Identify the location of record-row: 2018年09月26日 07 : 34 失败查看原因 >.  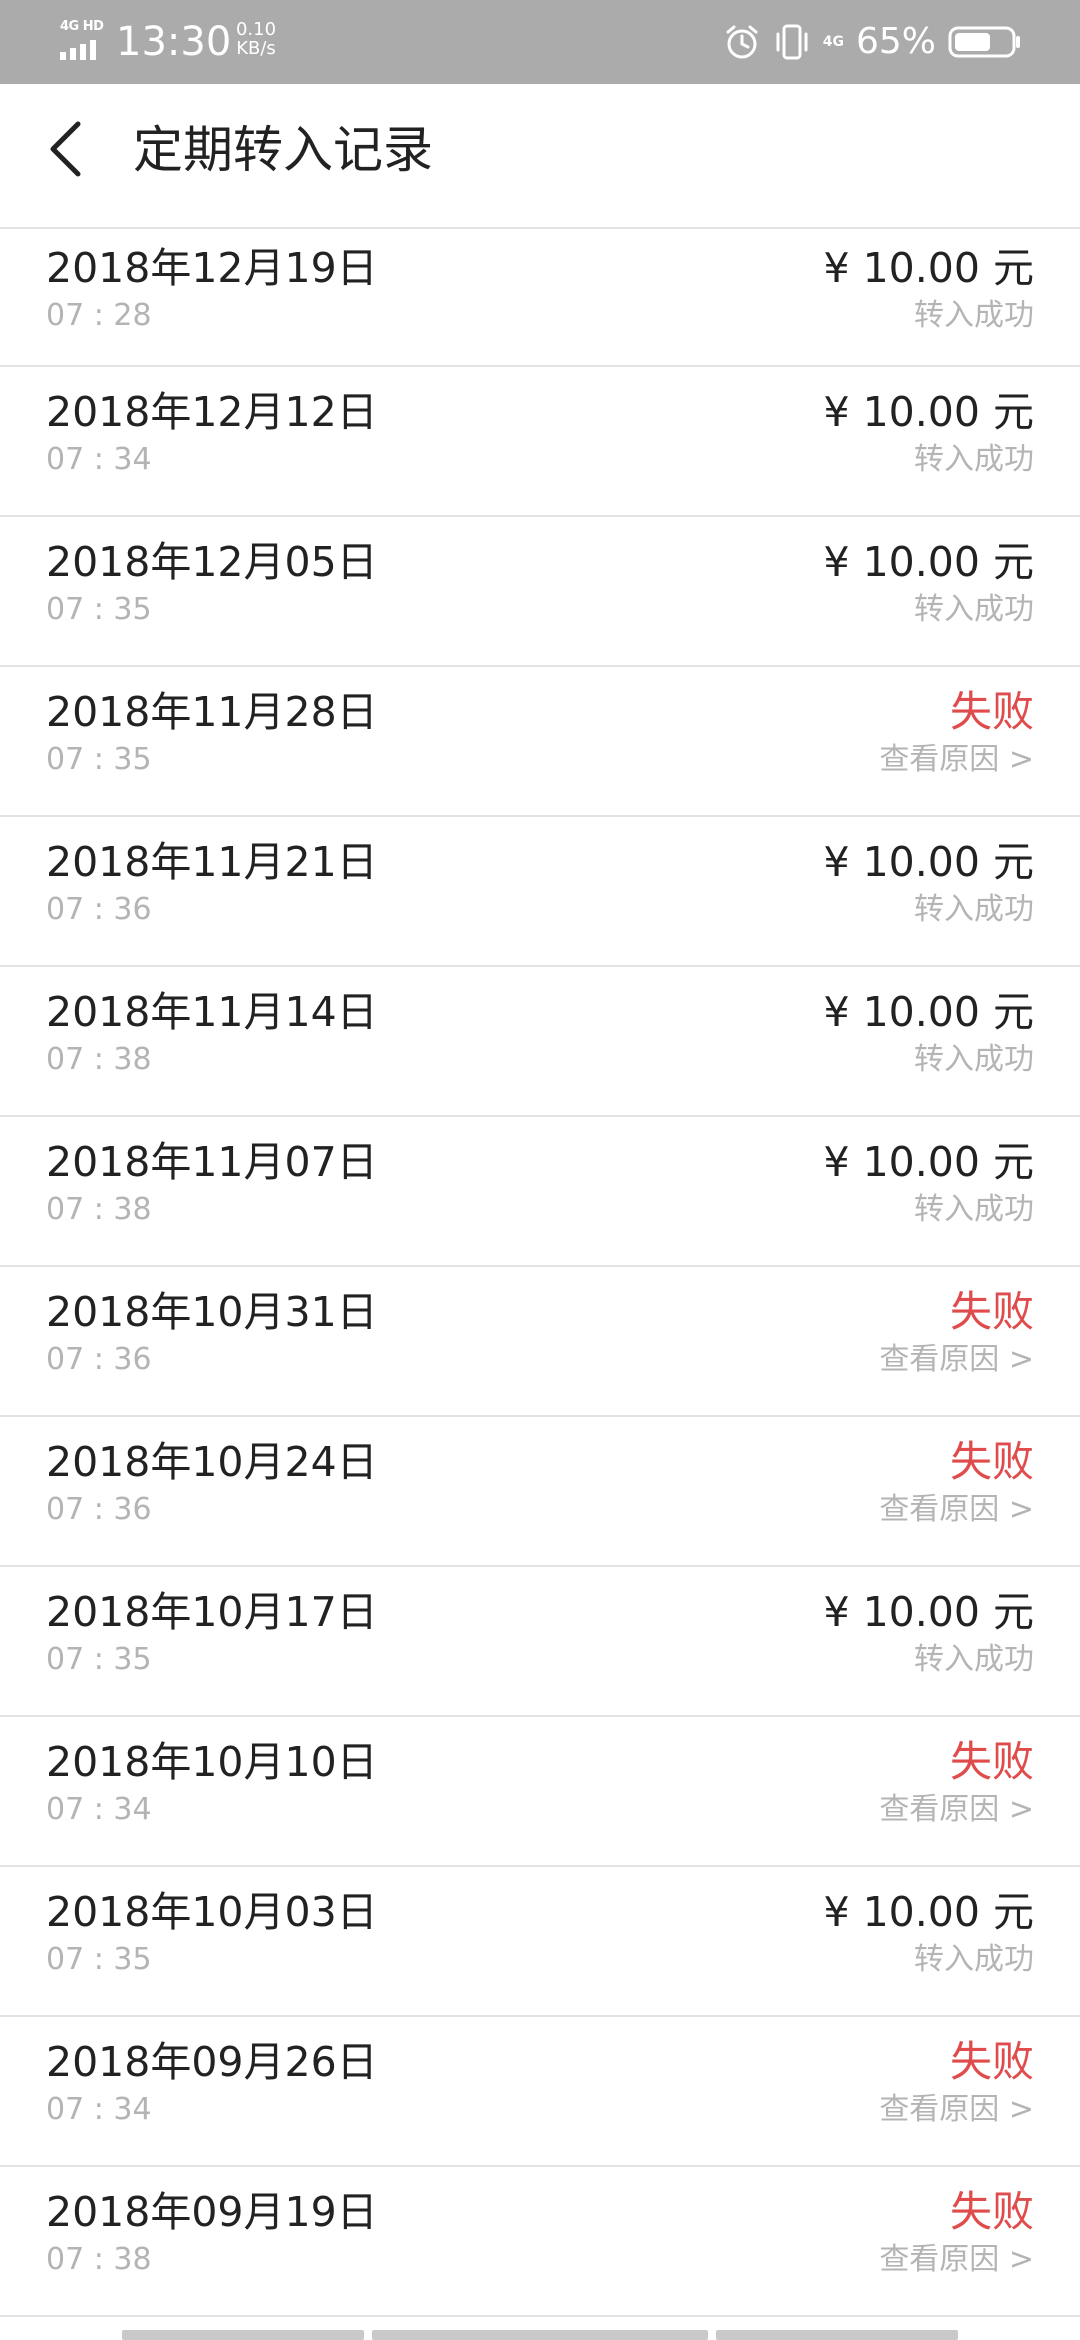
(540, 2092).